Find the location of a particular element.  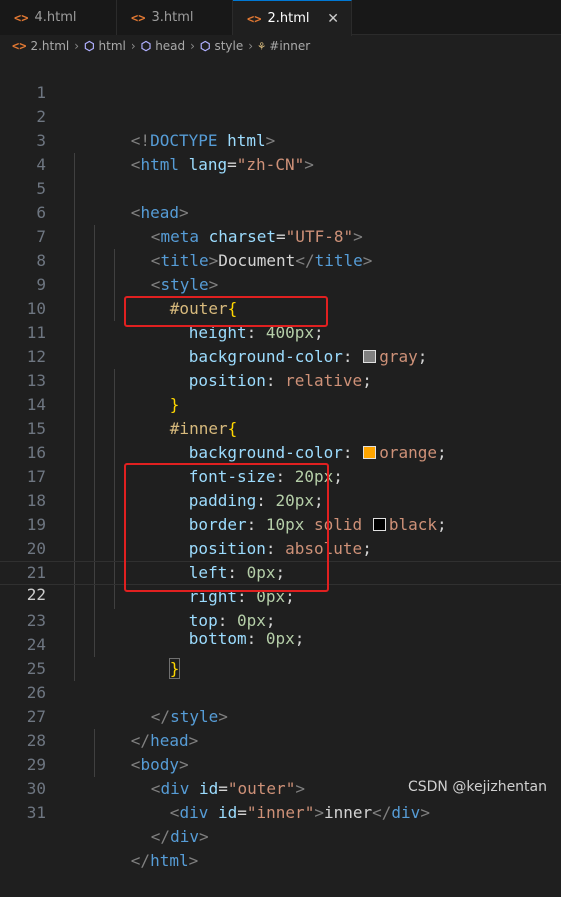

code-line: 10 background-color: gray; is located at coordinates (280, 319).